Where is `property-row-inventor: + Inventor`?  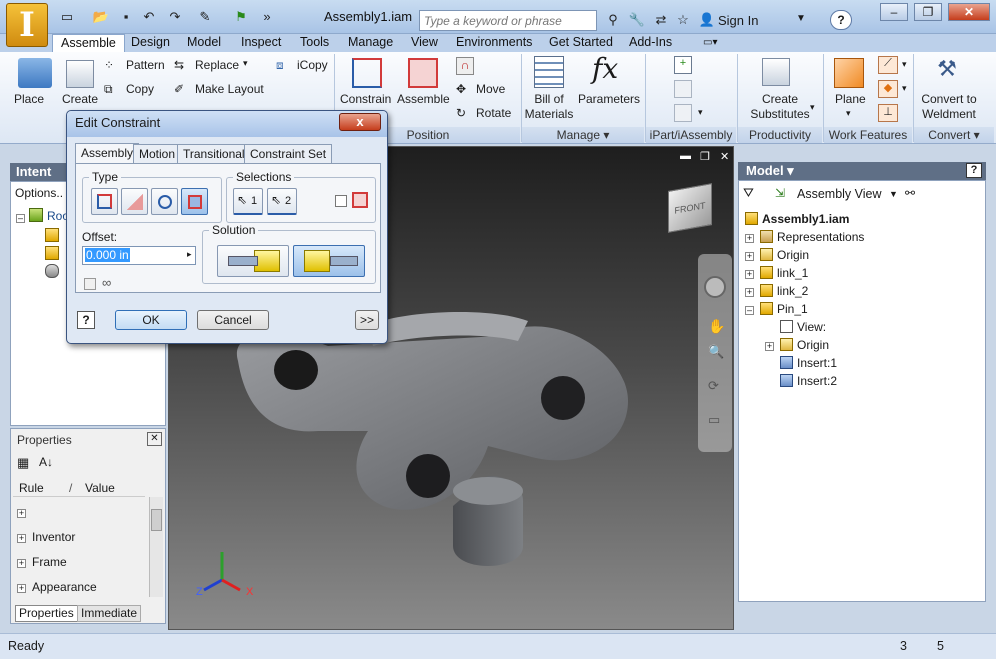 property-row-inventor: + Inventor is located at coordinates (46, 537).